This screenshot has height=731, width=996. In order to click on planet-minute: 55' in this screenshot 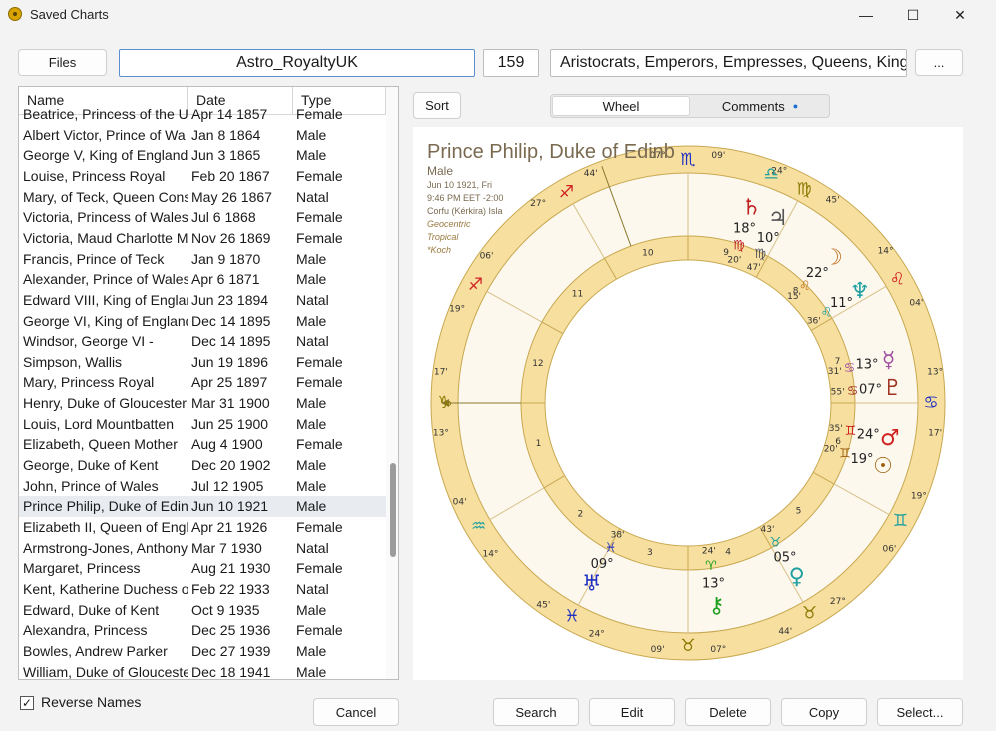, I will do `click(838, 393)`.